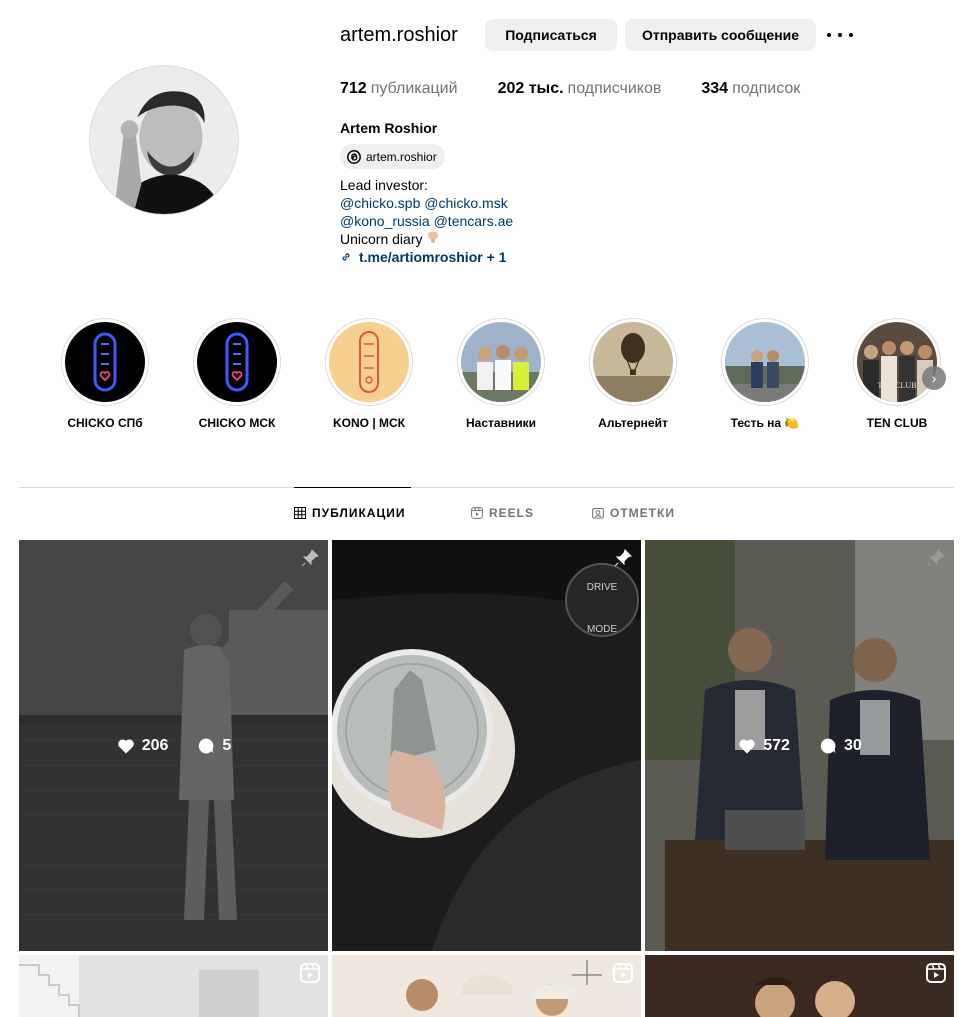 Image resolution: width=973 pixels, height=1017 pixels. What do you see at coordinates (474, 221) in the screenshot?
I see `mention-tencars-ae: @tencars.ae` at bounding box center [474, 221].